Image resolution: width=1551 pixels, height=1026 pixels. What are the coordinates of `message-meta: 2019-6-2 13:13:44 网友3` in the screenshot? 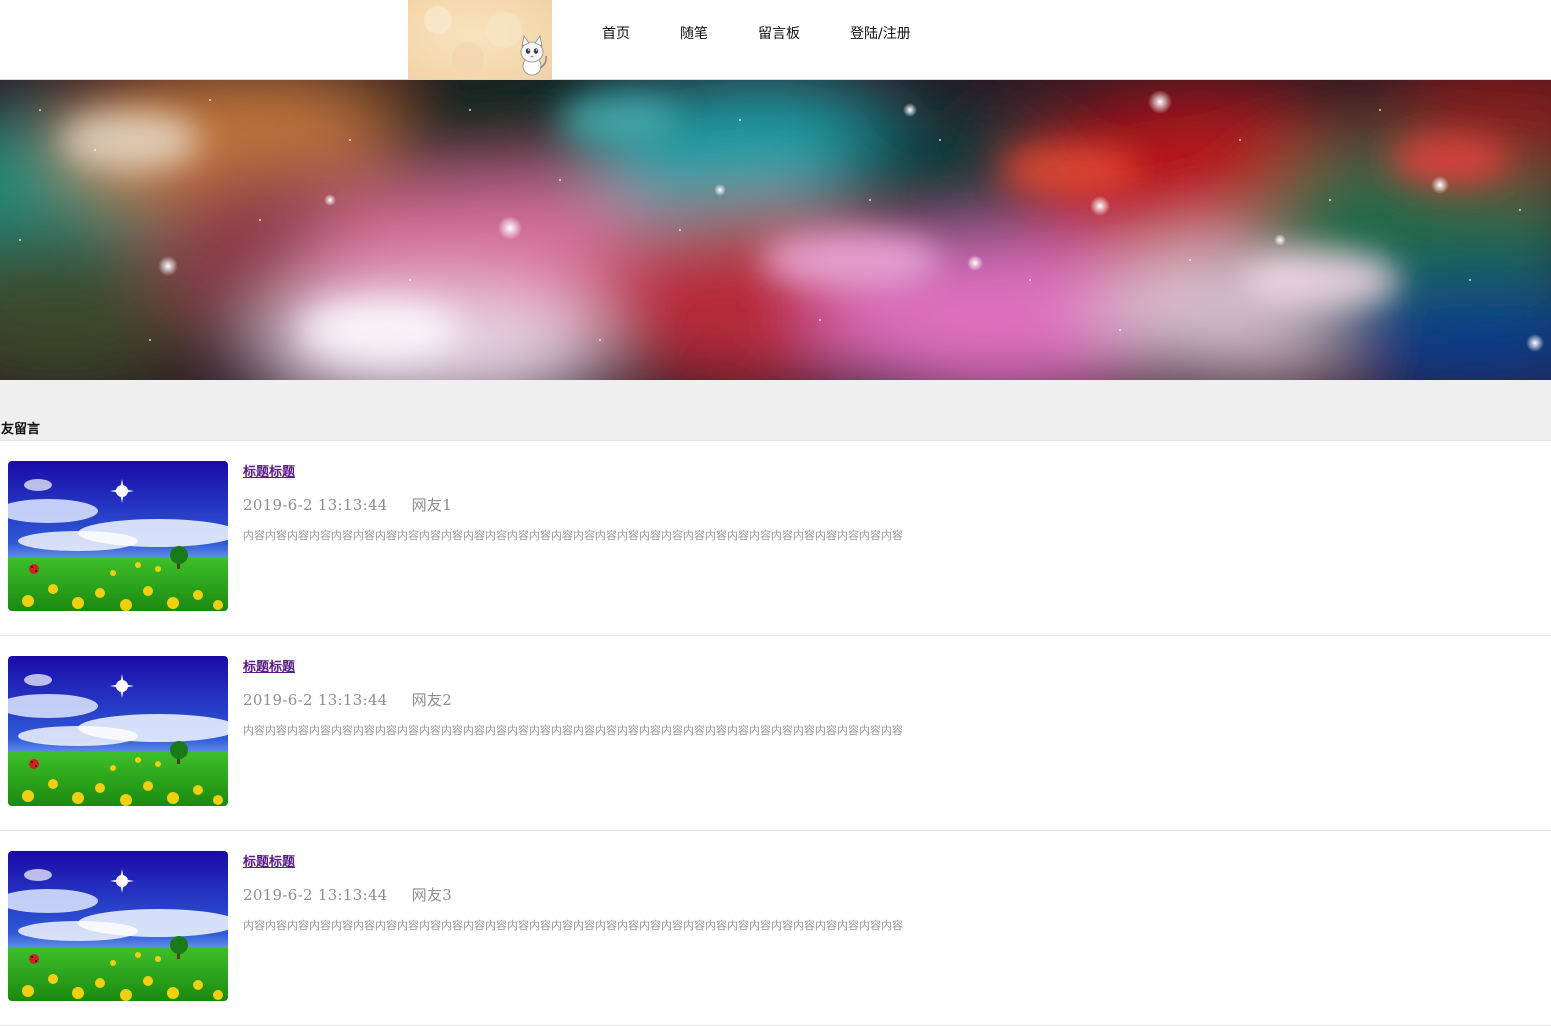 It's located at (347, 895).